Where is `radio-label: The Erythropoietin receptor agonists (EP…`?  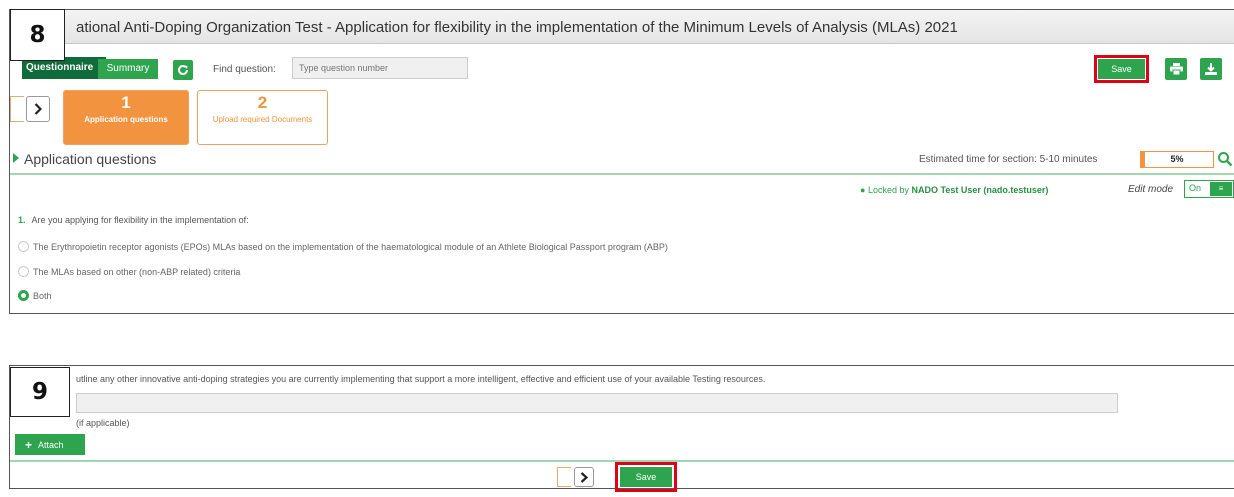
radio-label: The Erythropoietin receptor agonists (EP… is located at coordinates (350, 246).